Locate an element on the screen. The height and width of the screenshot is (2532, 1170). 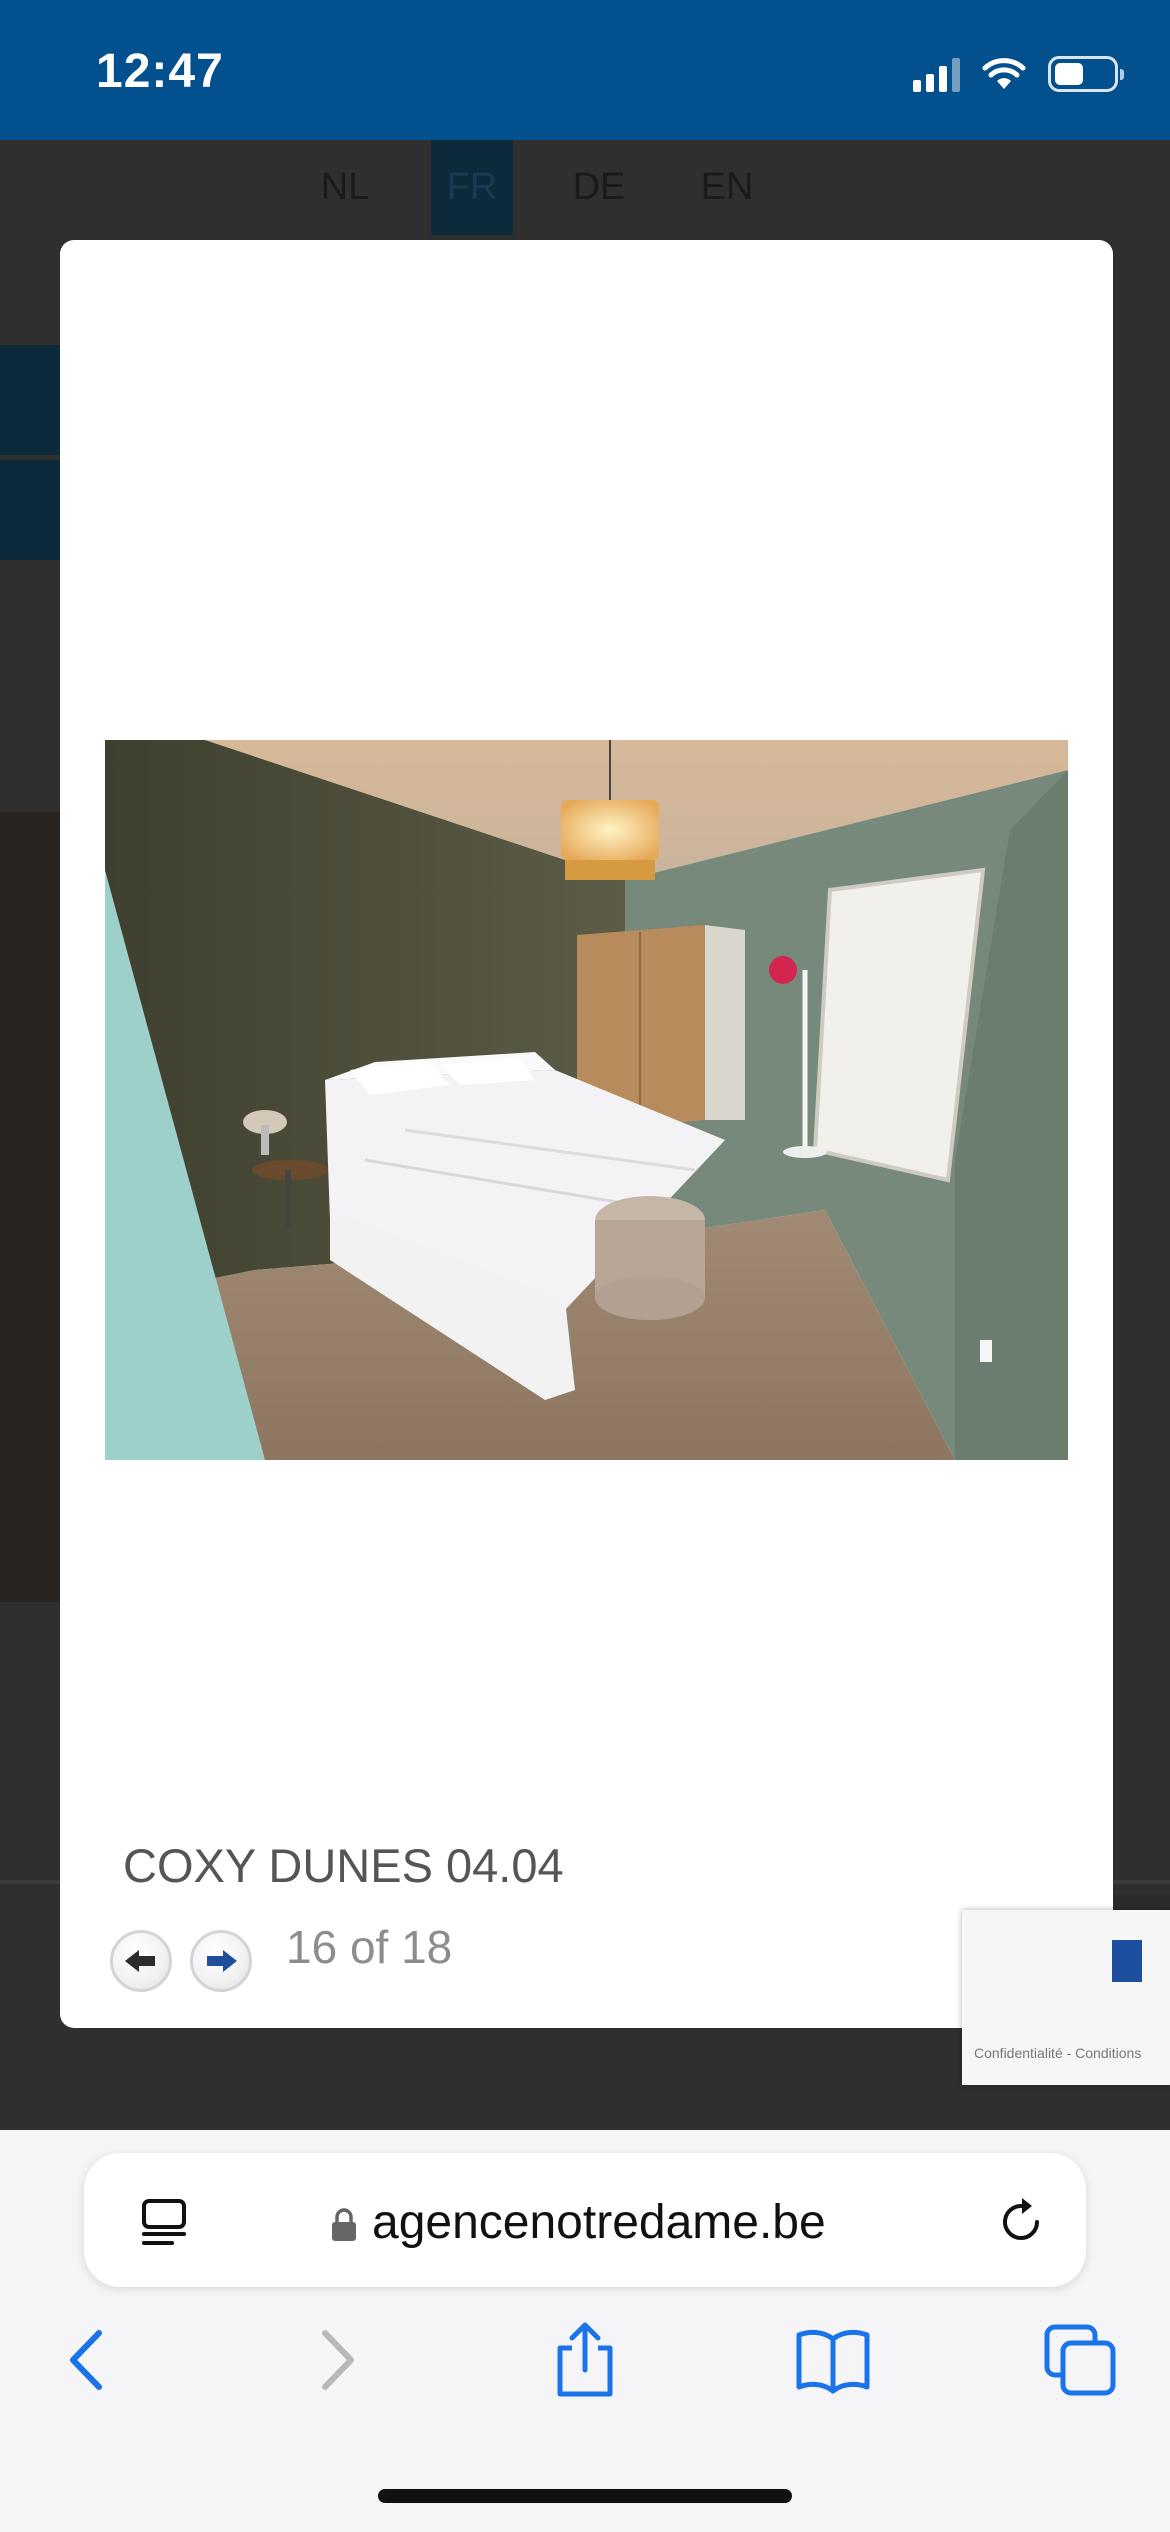
arrow-left-icon is located at coordinates (140, 1961).